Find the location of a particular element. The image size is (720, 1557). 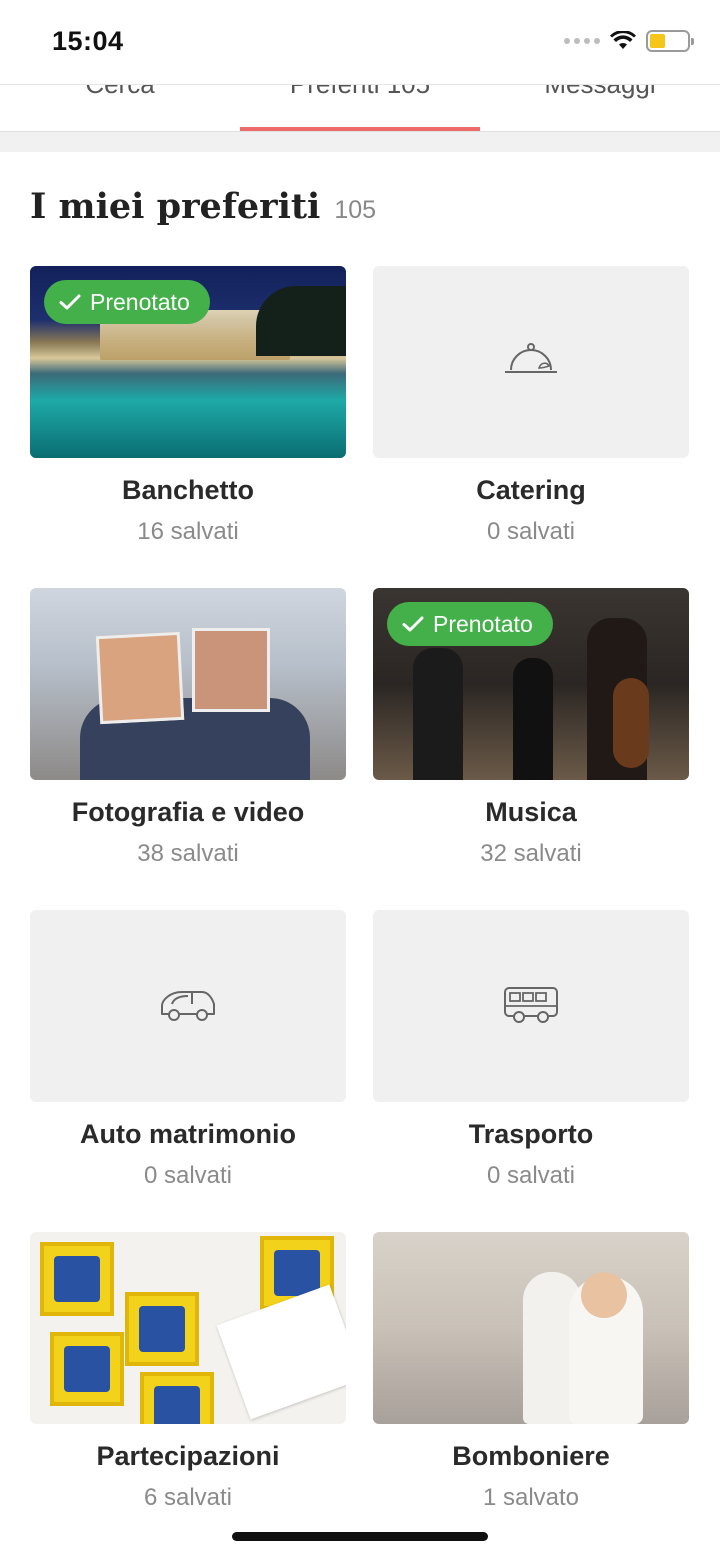

category-card-bomboniere: Bomboniere 1 salvato is located at coordinates (531, 1393).